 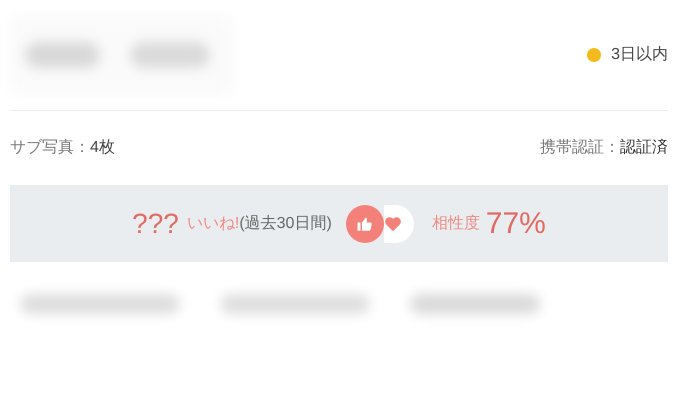 I want to click on phone-label: 携帯認証：, so click(x=580, y=148).